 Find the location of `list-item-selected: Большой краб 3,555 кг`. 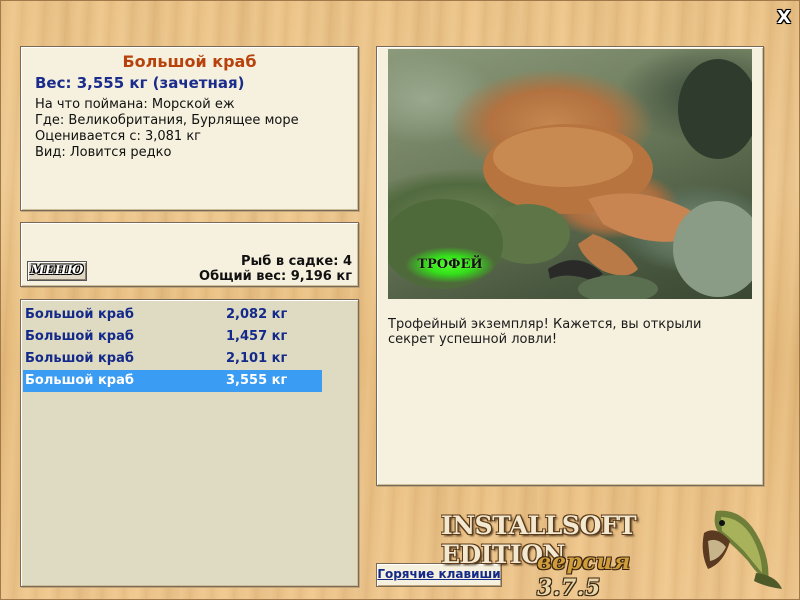

list-item-selected: Большой краб 3,555 кг is located at coordinates (172, 381).